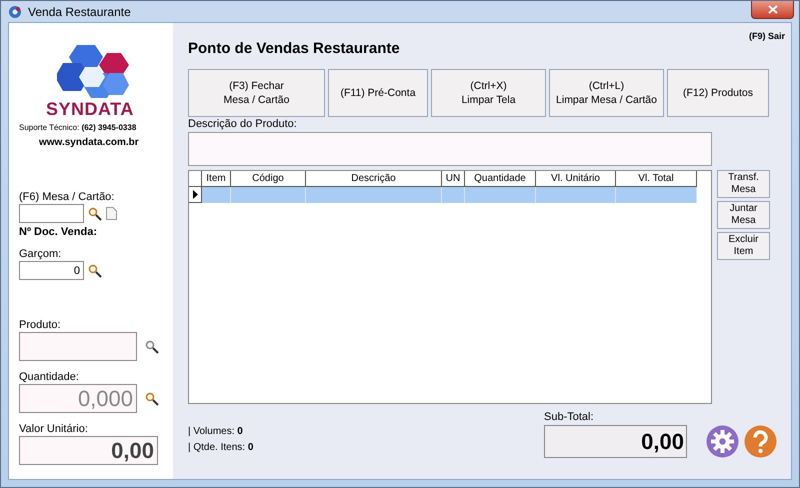 The height and width of the screenshot is (488, 800). What do you see at coordinates (15, 11) in the screenshot?
I see `app-icon` at bounding box center [15, 11].